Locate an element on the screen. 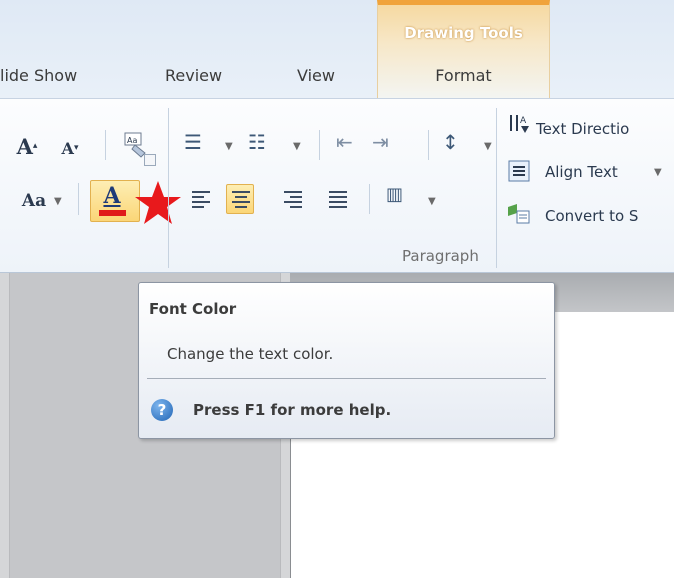 The height and width of the screenshot is (578, 674). shrink-font-icon: A is located at coordinates (67, 148).